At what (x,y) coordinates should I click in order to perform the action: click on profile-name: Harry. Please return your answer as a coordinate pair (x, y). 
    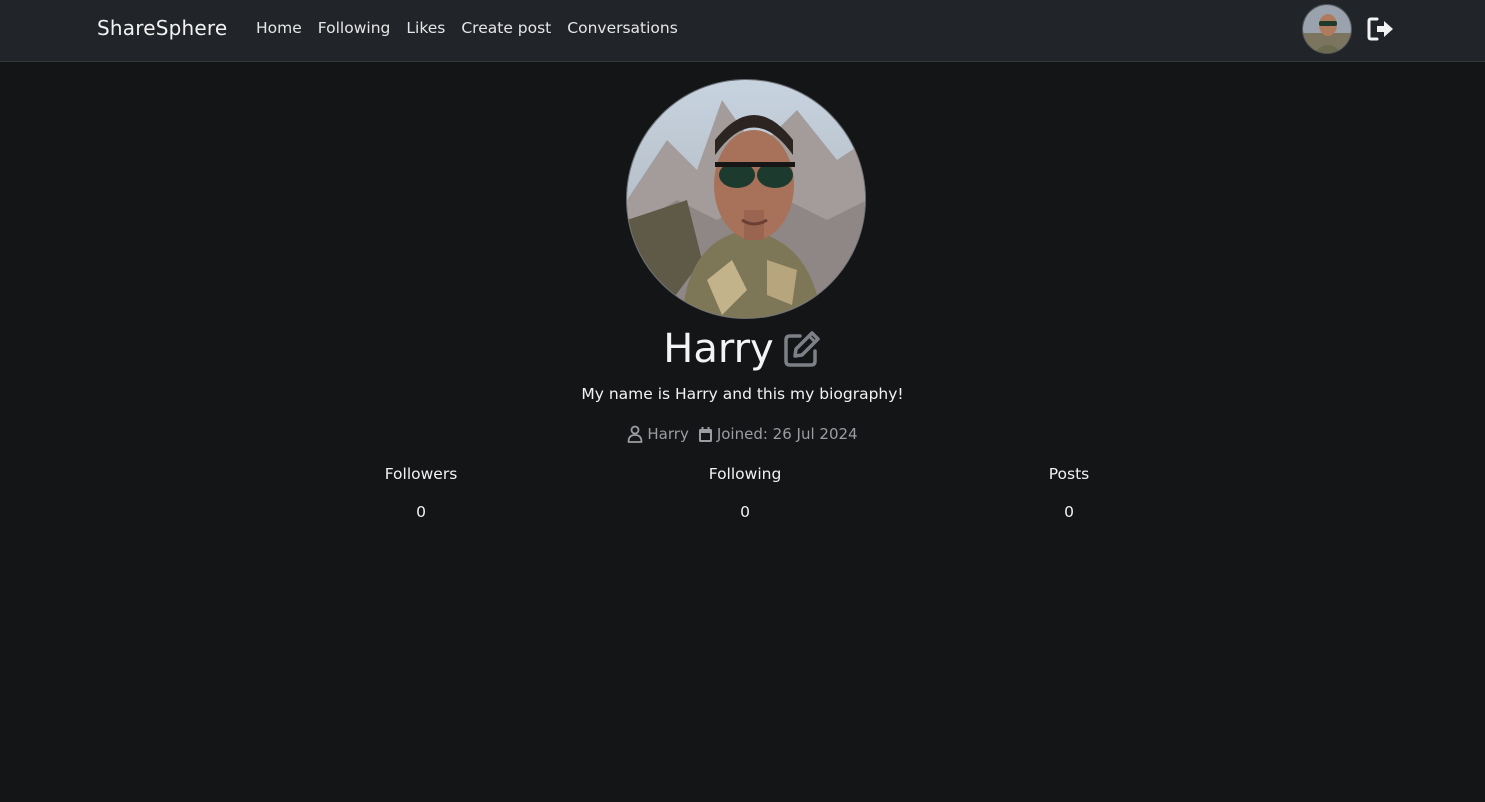
    Looking at the image, I should click on (718, 349).